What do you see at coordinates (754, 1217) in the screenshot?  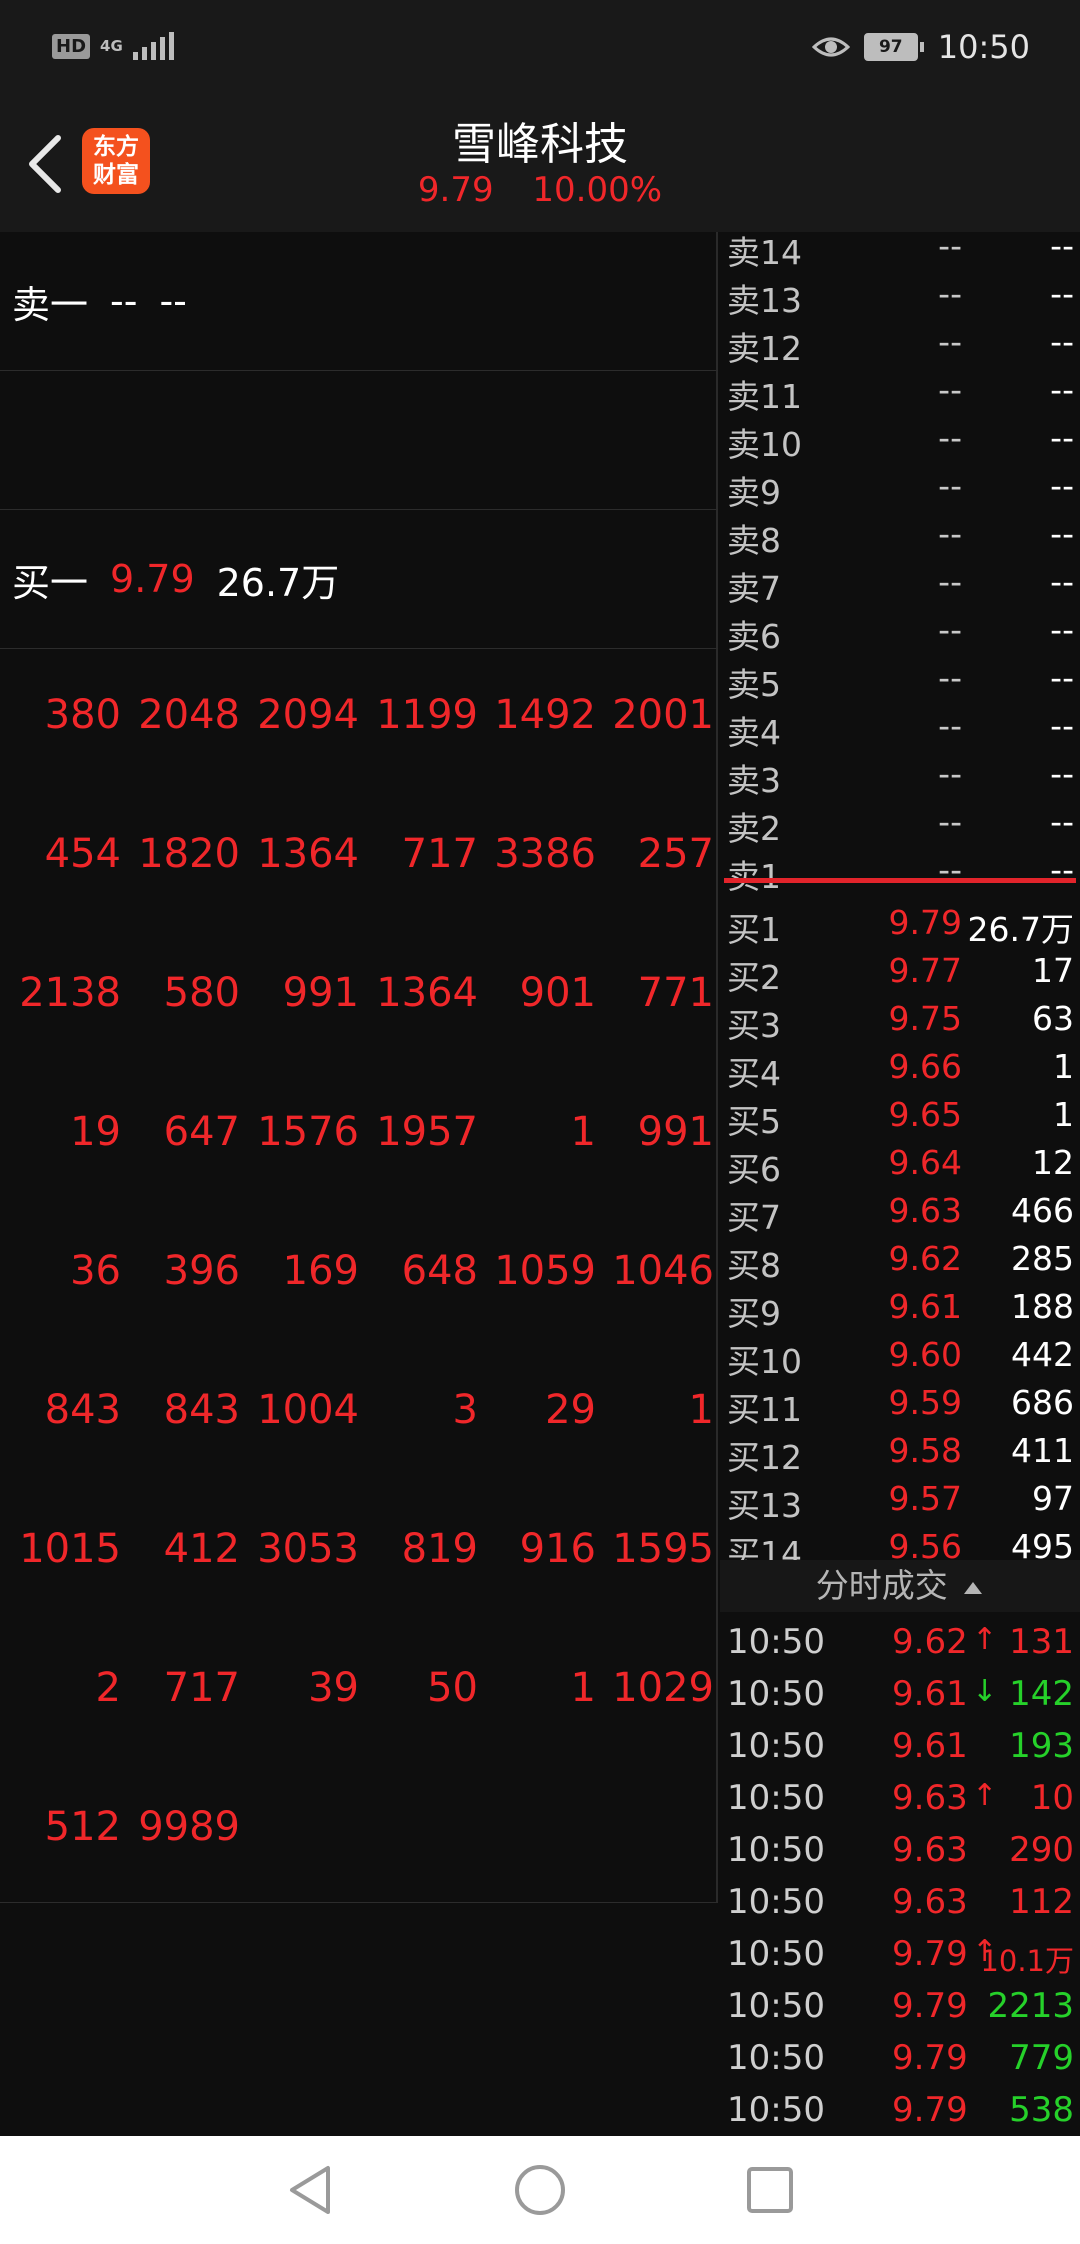 I see `bid-level-label: 买7` at bounding box center [754, 1217].